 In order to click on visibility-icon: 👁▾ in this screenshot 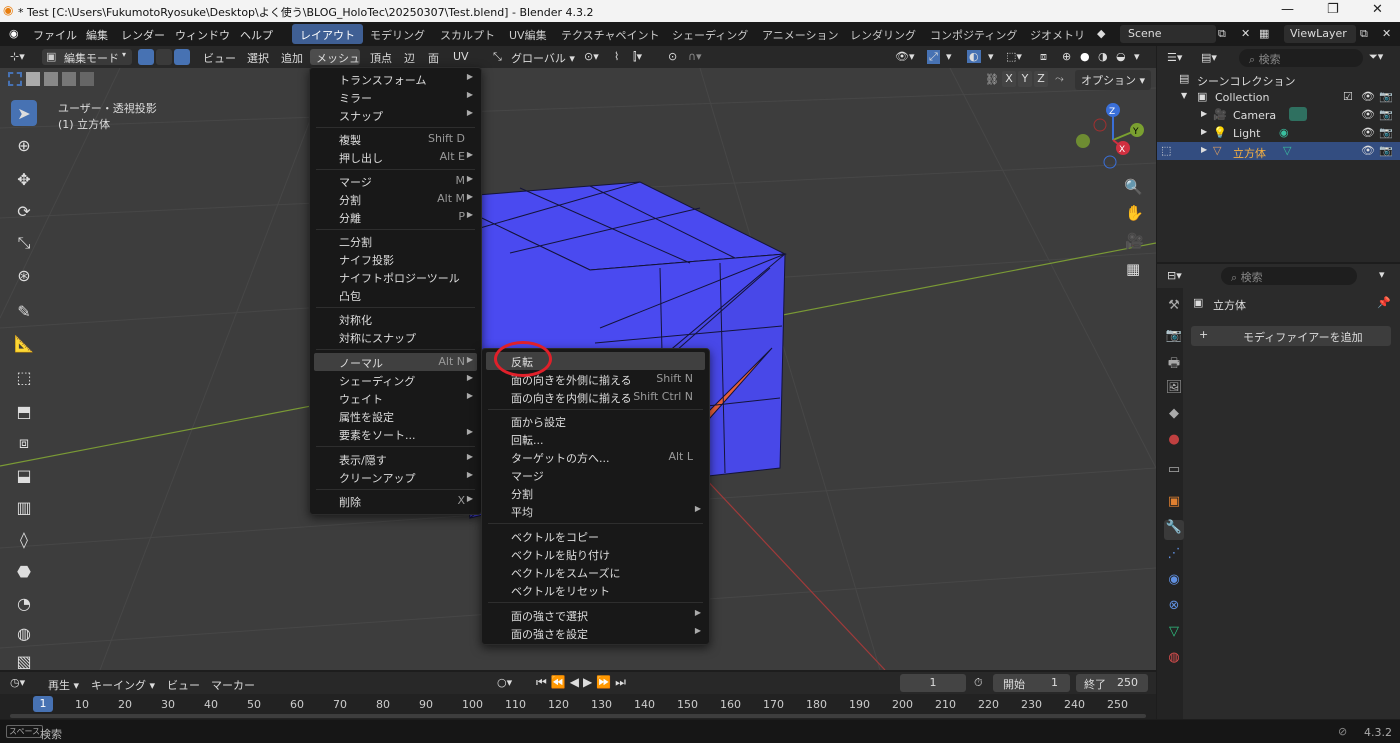, I will do `click(905, 56)`.